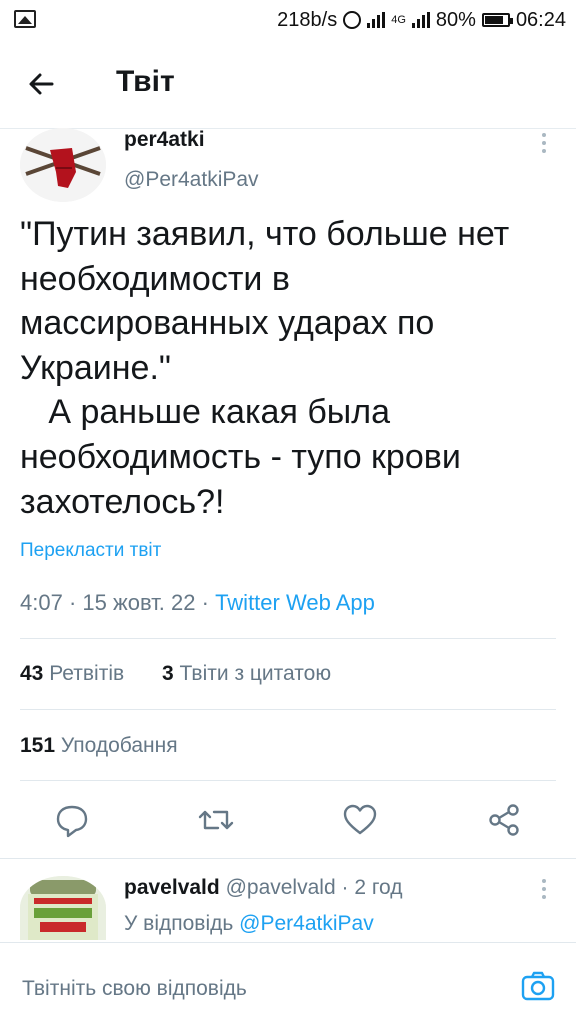 The width and height of the screenshot is (576, 1025). Describe the element at coordinates (307, 19) in the screenshot. I see `network-speed: 218b/s` at that location.